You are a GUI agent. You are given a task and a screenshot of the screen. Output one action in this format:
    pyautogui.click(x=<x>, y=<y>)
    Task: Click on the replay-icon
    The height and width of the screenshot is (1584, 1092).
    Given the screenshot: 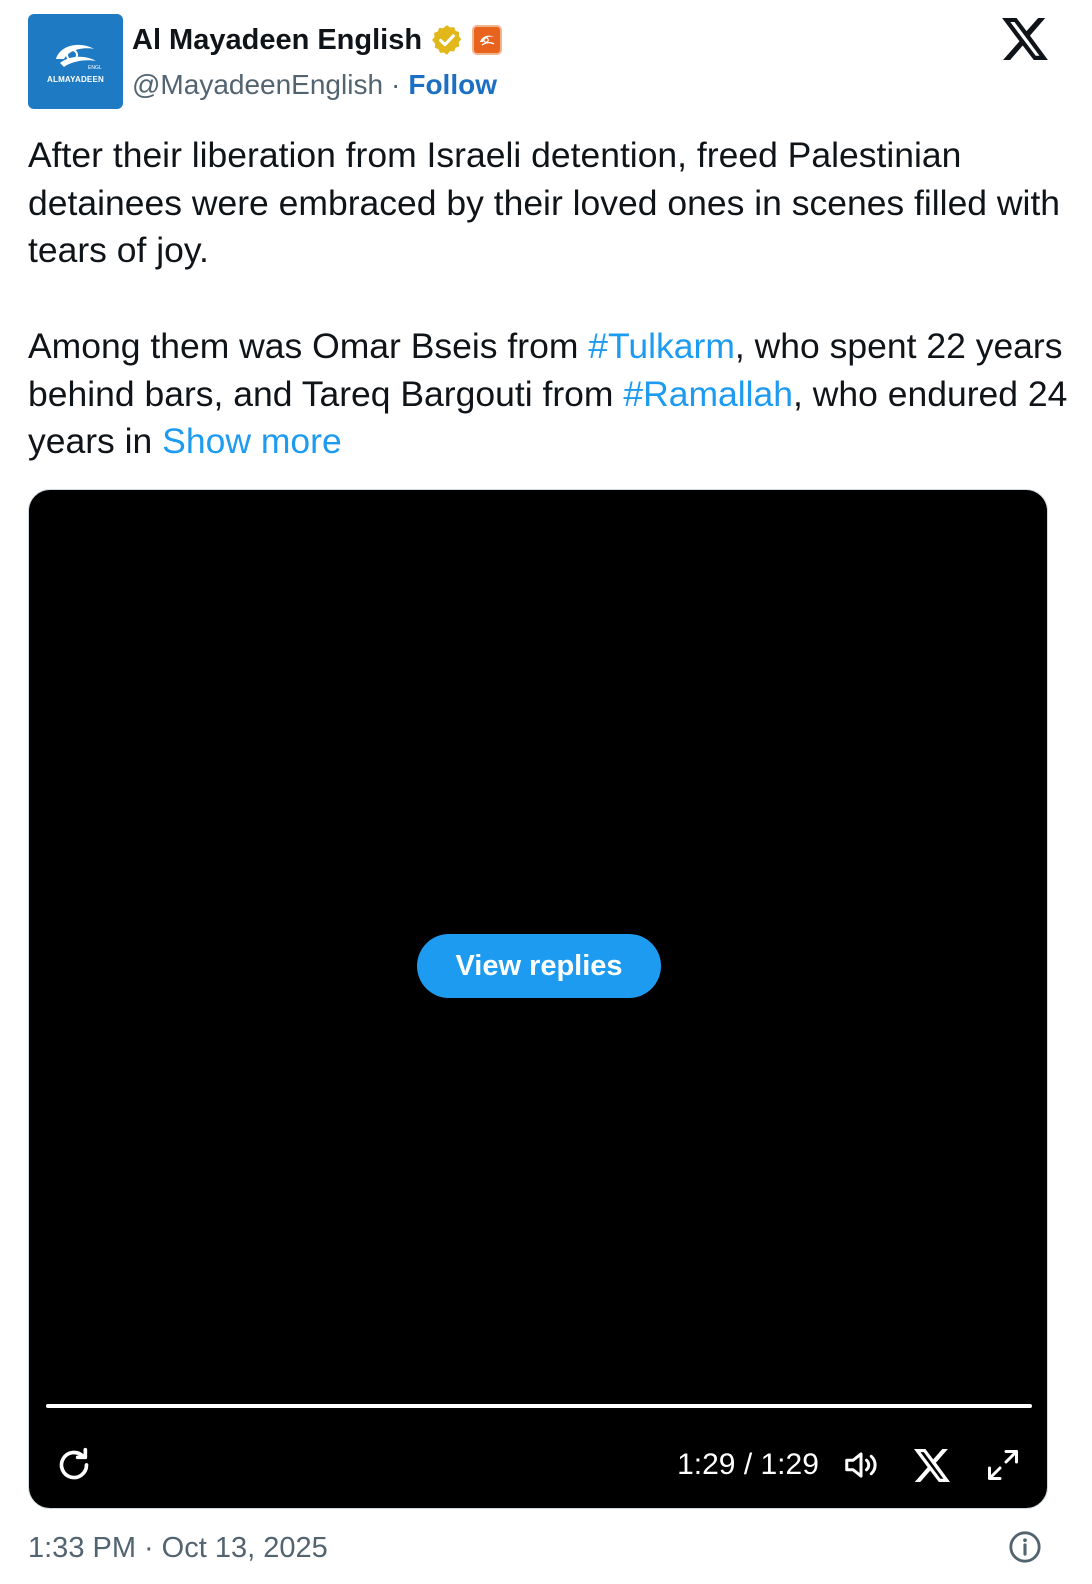 What is the action you would take?
    pyautogui.click(x=74, y=1463)
    